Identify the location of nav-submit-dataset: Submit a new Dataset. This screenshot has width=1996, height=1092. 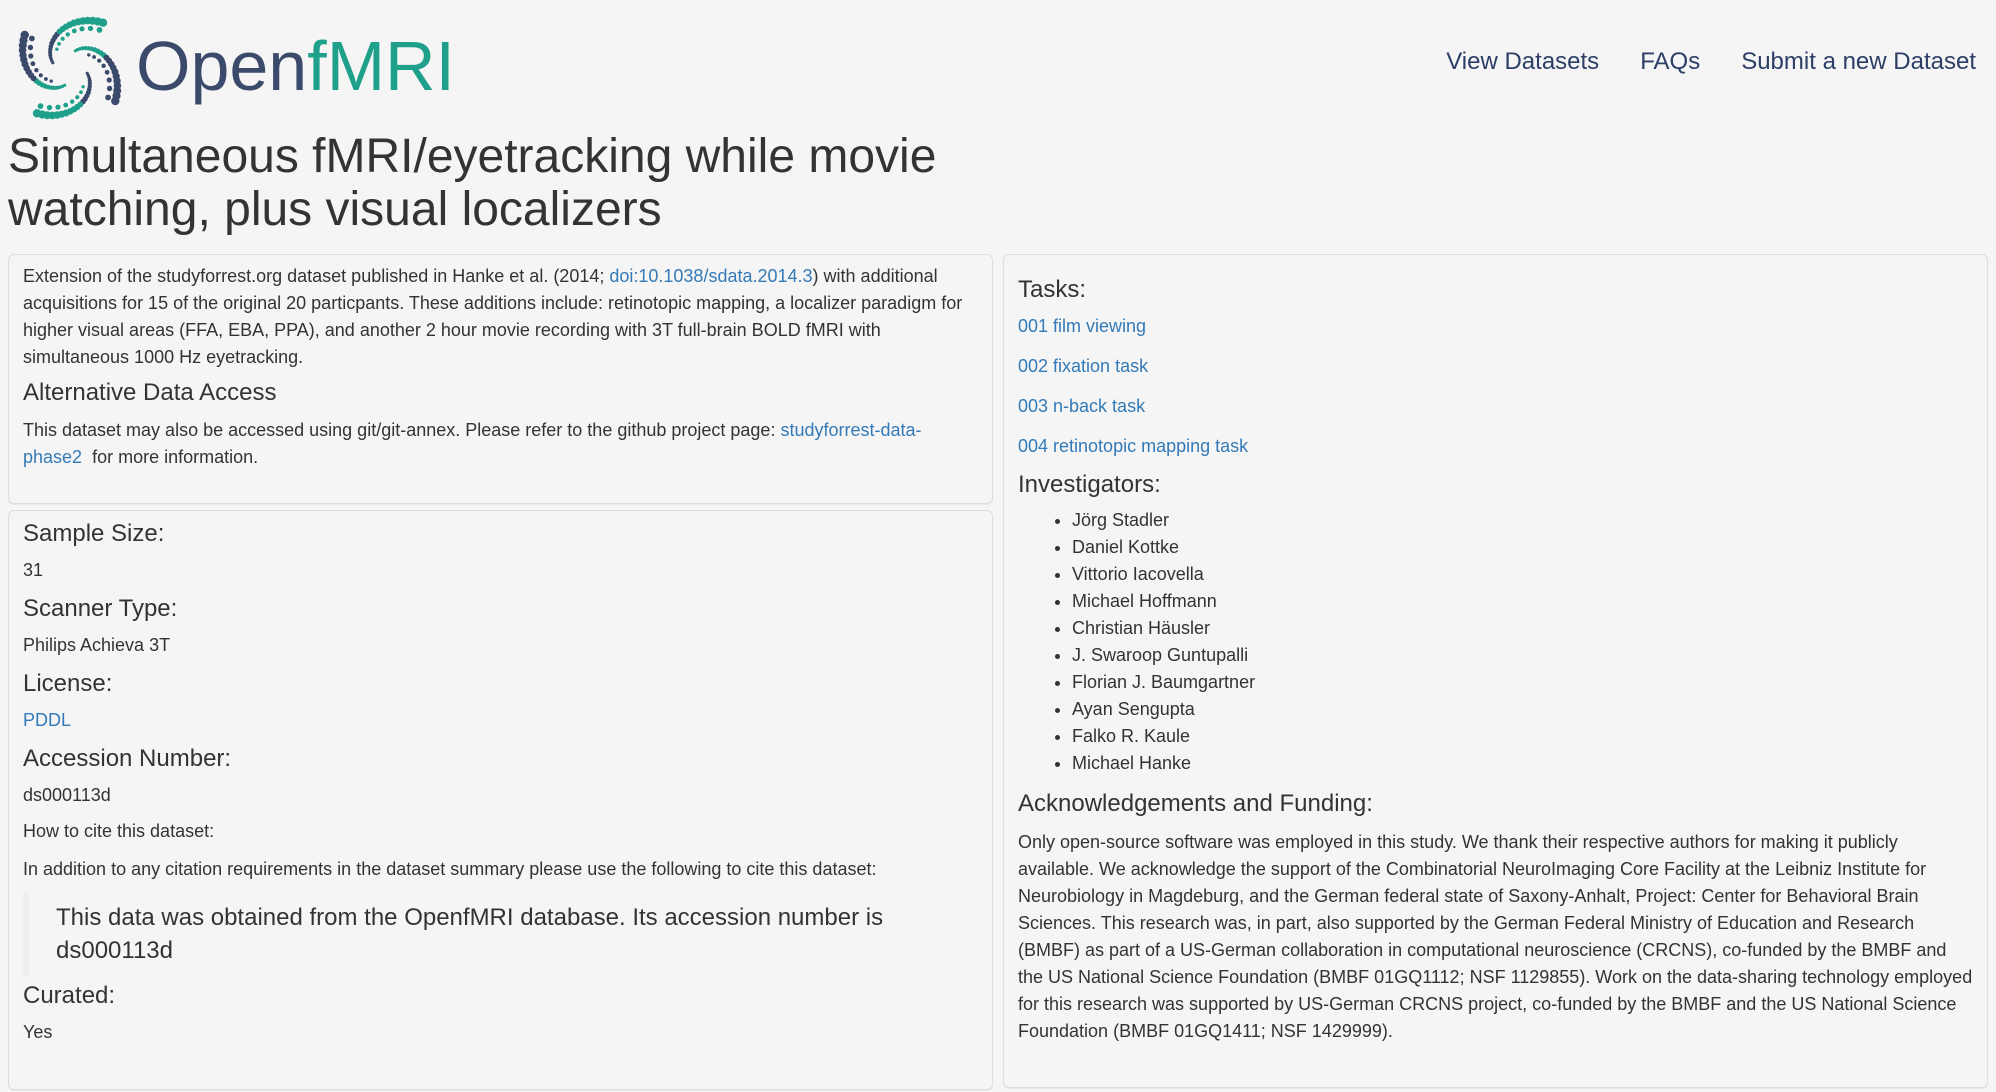
(1858, 62).